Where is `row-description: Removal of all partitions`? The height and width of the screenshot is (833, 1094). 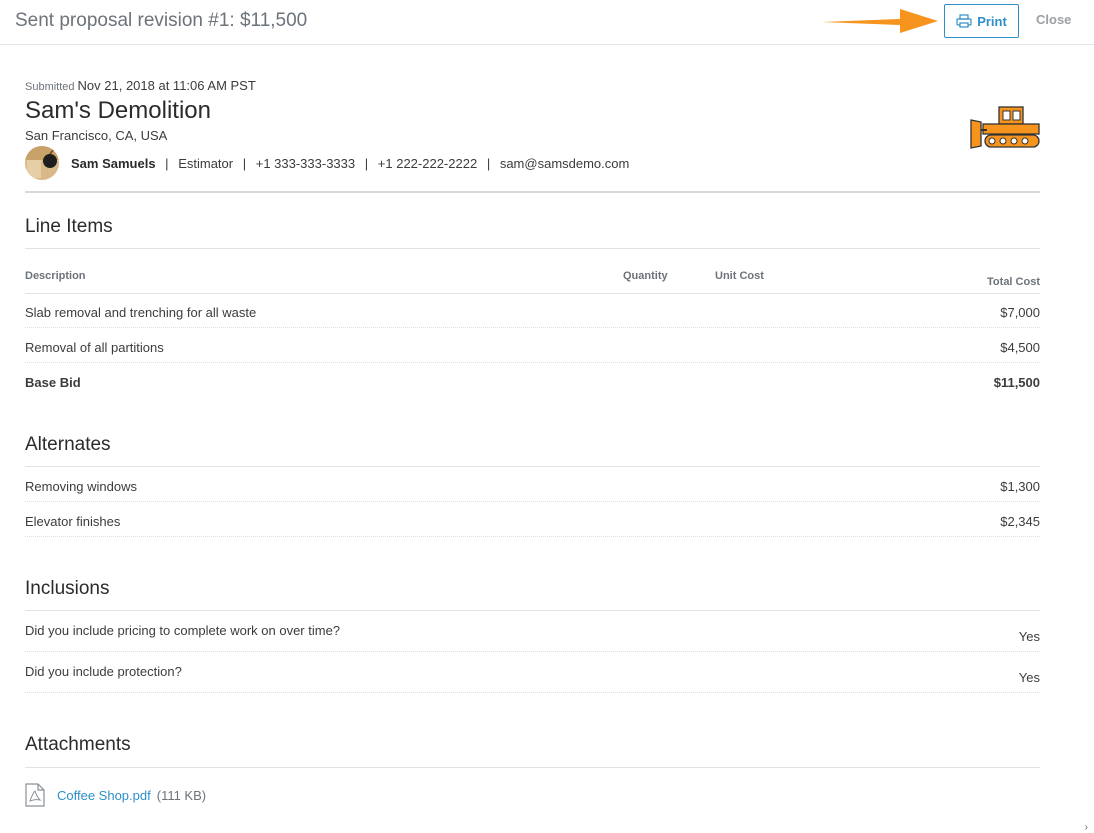 row-description: Removal of all partitions is located at coordinates (94, 347).